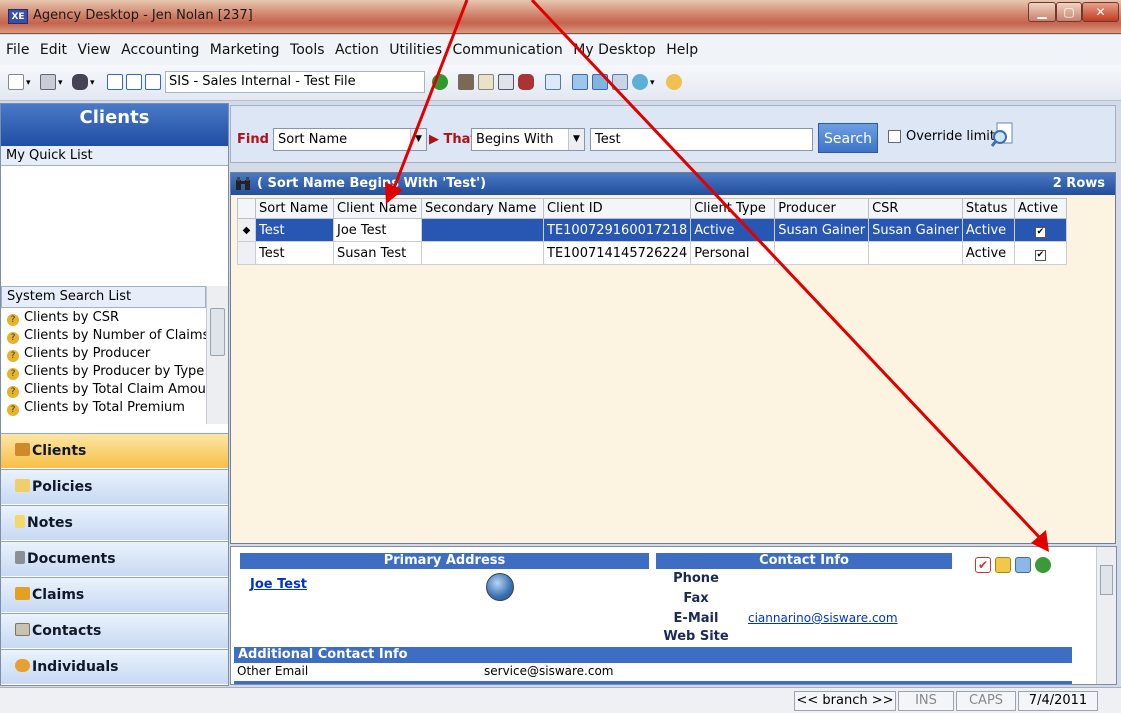  I want to click on menu-view: View, so click(93, 50).